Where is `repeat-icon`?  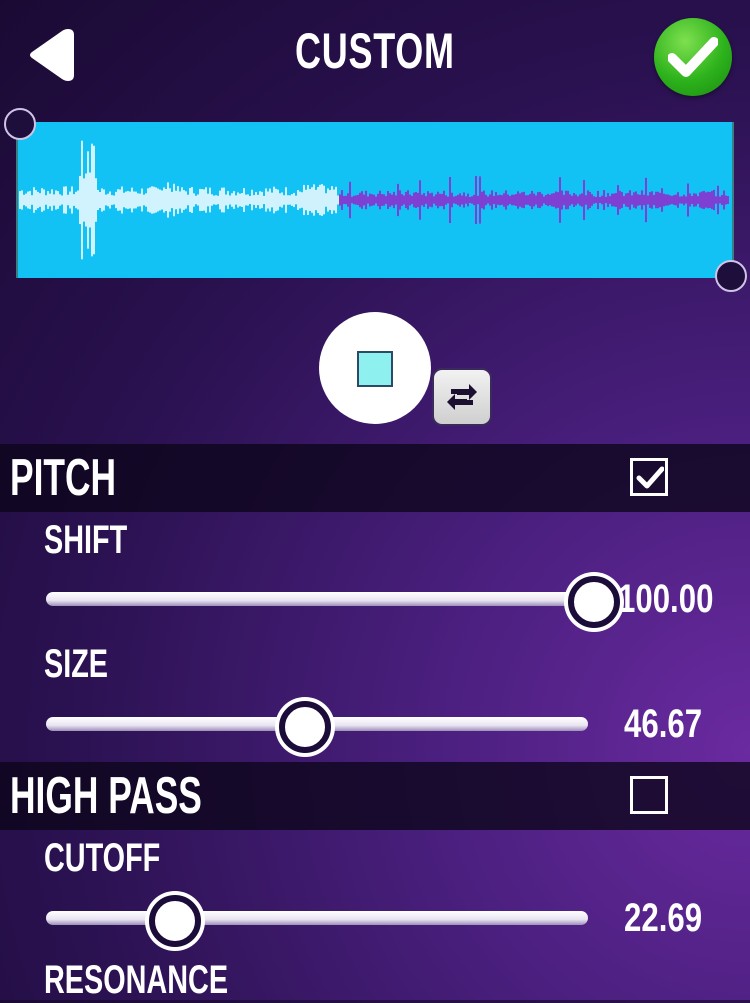
repeat-icon is located at coordinates (462, 397).